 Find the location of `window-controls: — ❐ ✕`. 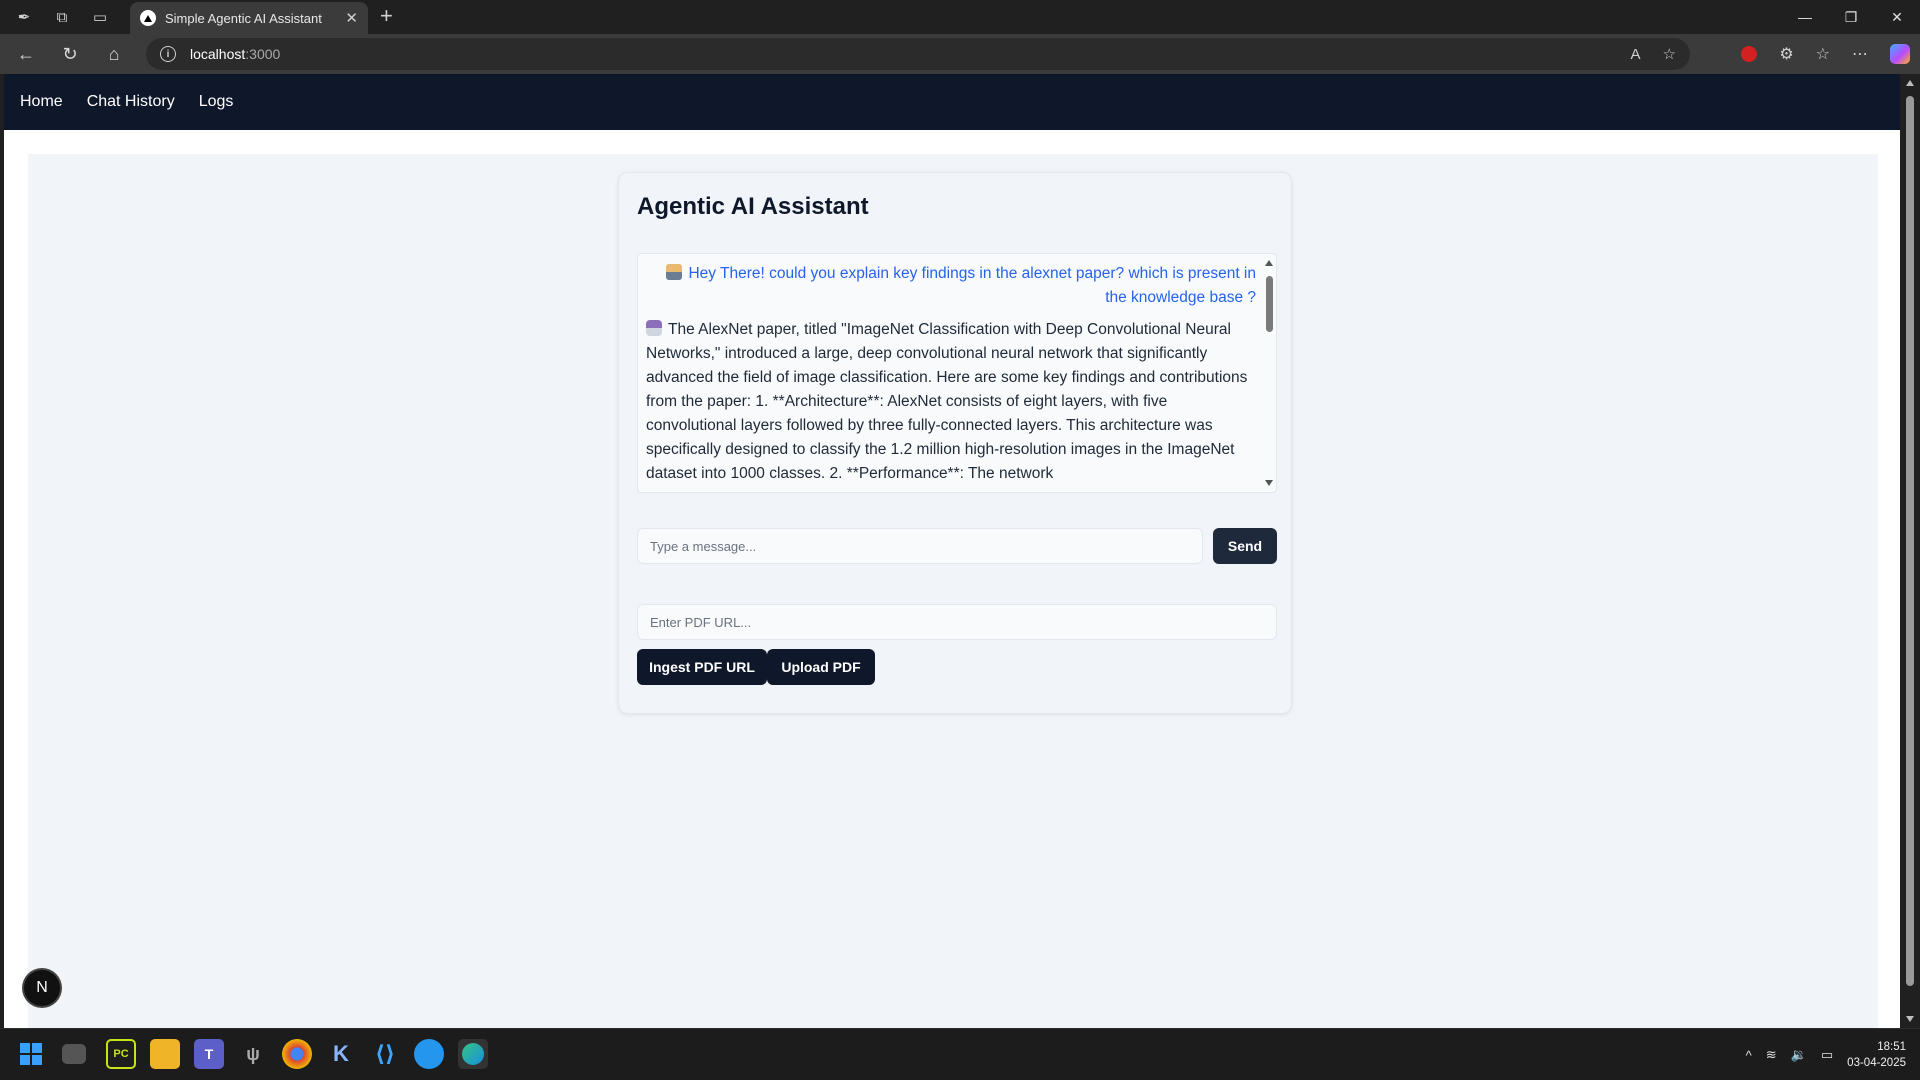

window-controls: — ❐ ✕ is located at coordinates (1851, 17).